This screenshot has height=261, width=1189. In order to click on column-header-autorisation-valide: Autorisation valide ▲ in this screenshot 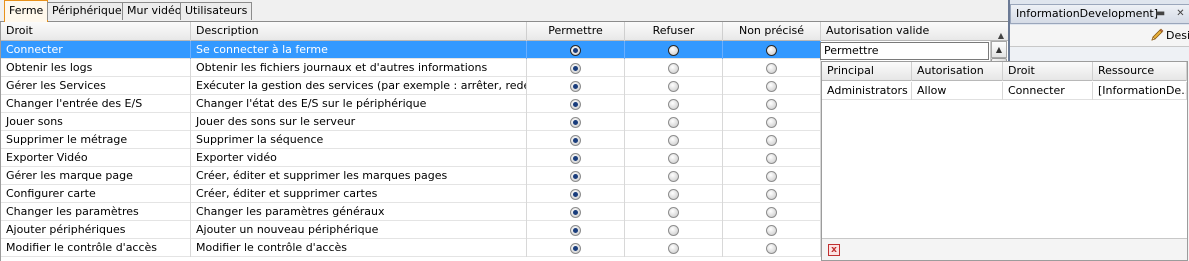, I will do `click(914, 31)`.